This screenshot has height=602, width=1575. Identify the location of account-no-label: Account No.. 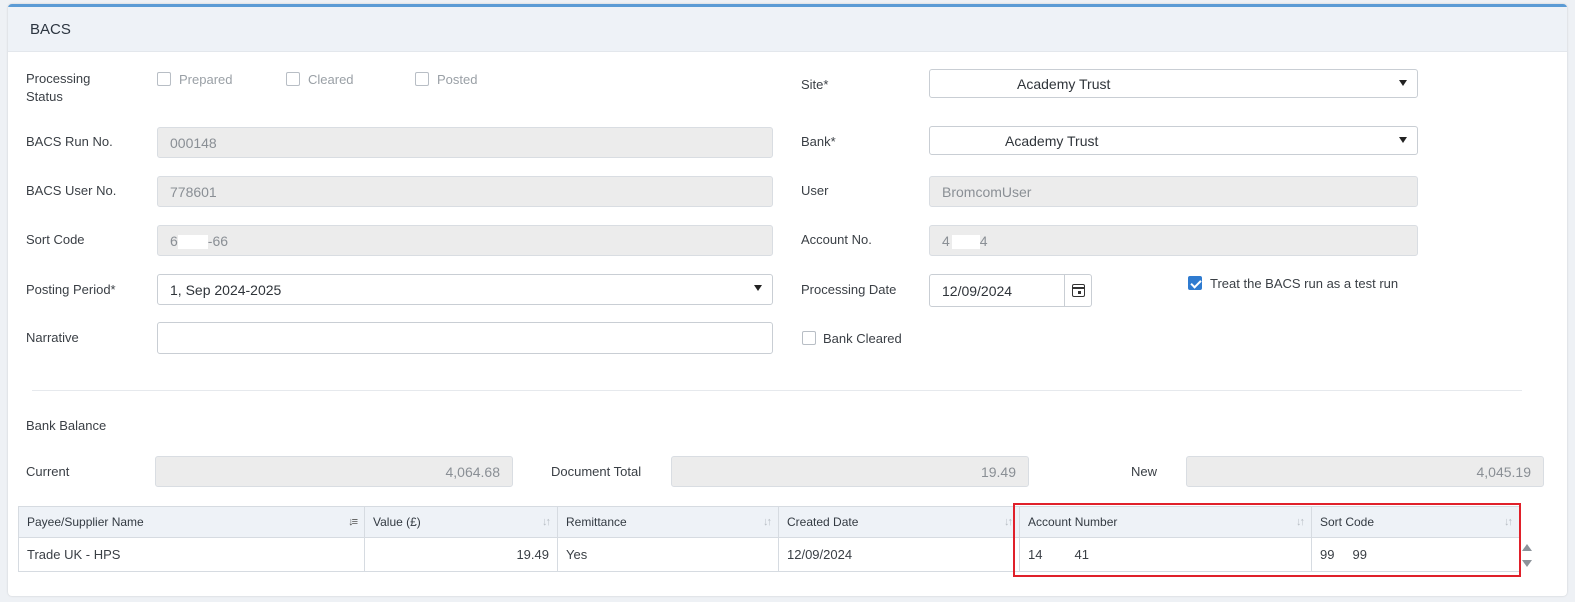
(836, 239).